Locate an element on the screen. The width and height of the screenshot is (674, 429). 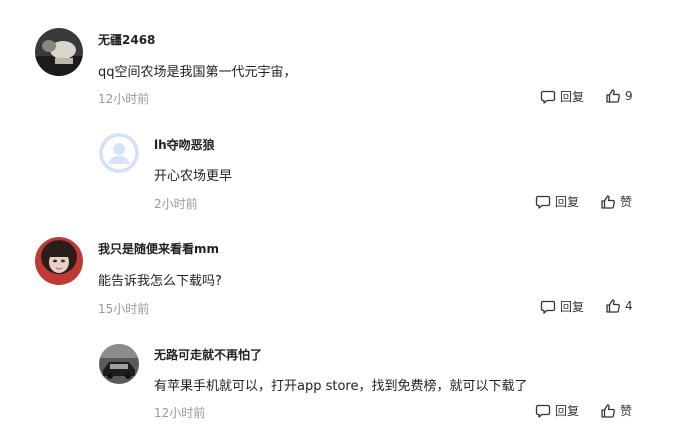
username: 我只是随便来看看mm is located at coordinates (158, 248).